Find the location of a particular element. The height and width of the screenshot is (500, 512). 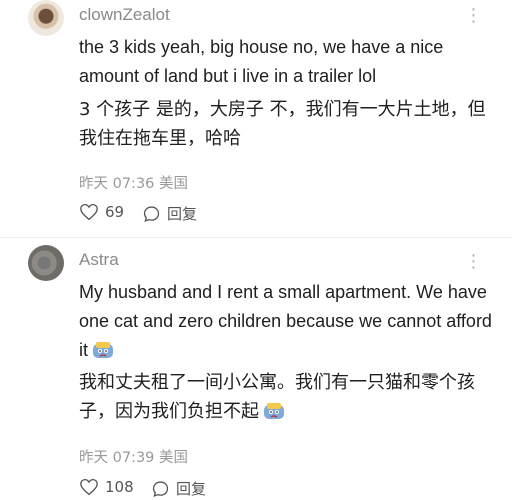

like-count: 108 is located at coordinates (119, 487).